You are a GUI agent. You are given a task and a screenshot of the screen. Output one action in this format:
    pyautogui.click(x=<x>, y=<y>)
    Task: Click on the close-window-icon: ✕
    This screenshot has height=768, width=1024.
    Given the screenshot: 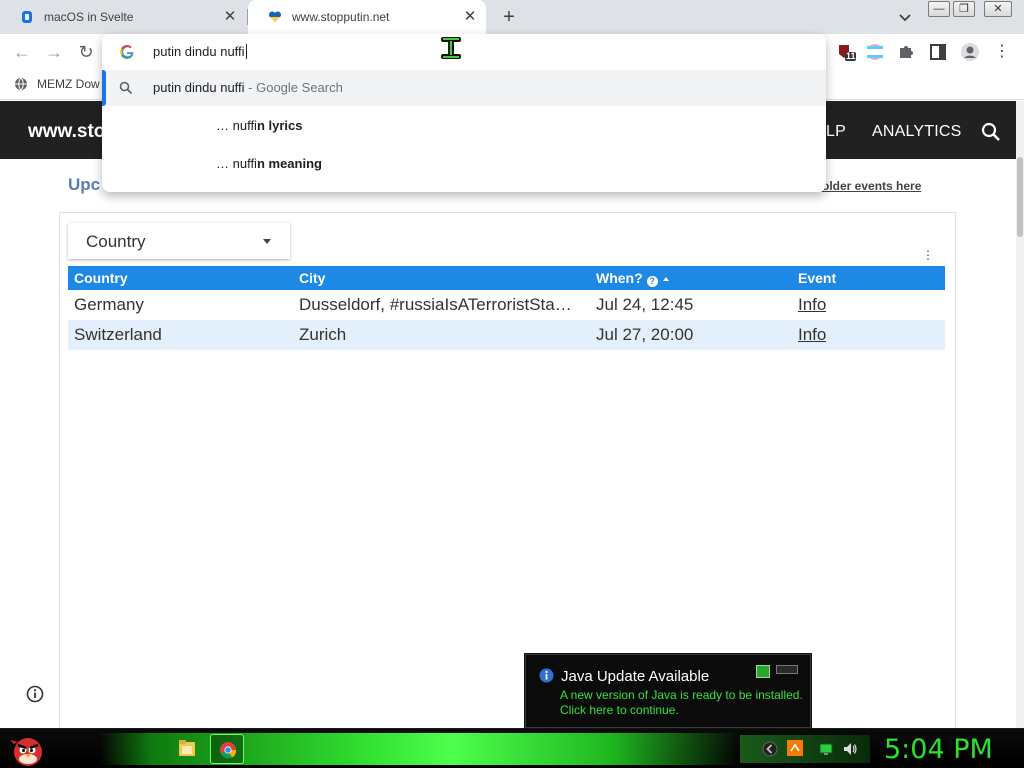 What is the action you would take?
    pyautogui.click(x=998, y=9)
    